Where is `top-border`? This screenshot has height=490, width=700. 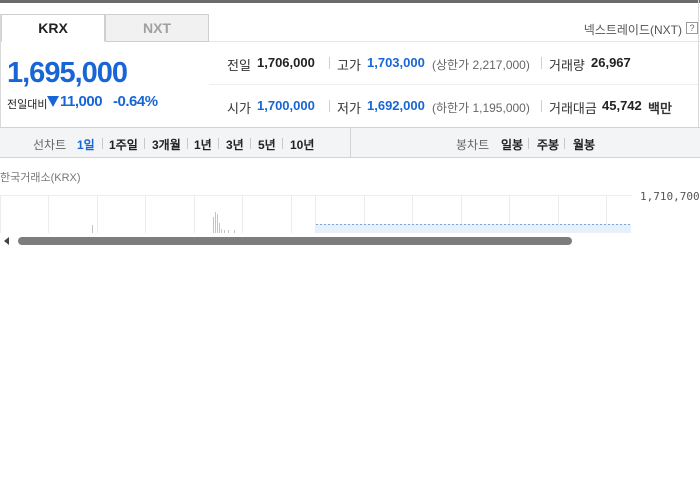
top-border is located at coordinates (350, 1).